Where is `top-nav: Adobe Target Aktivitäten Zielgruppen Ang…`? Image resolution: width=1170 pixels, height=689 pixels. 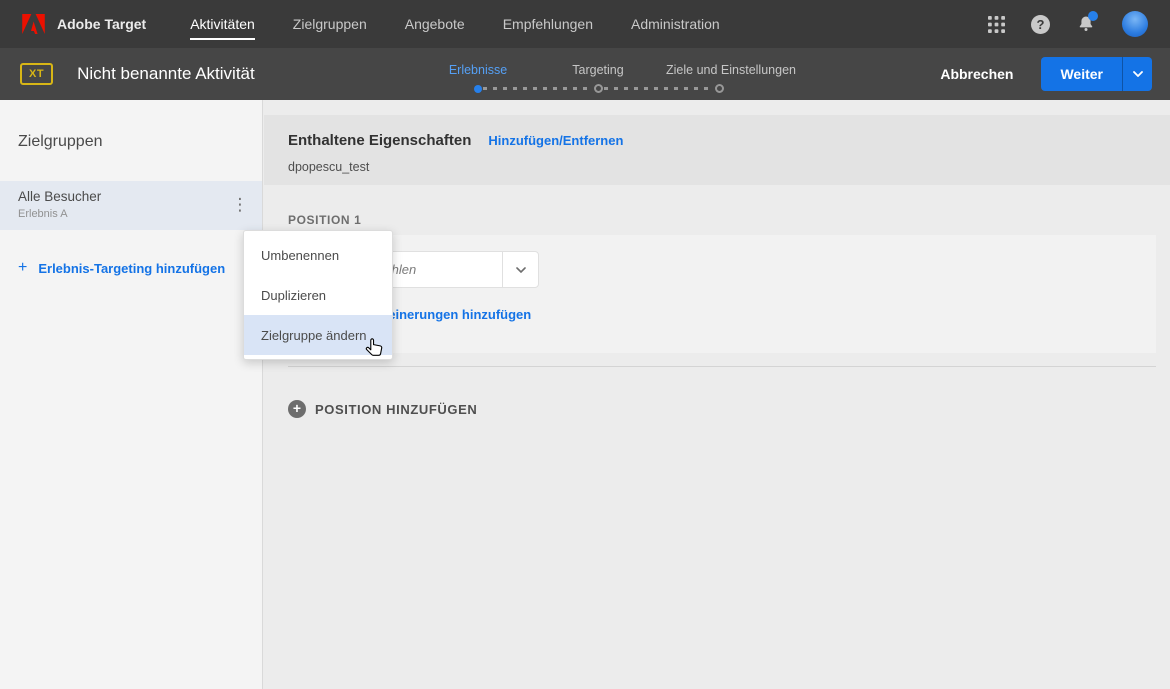 top-nav: Adobe Target Aktivitäten Zielgruppen Ang… is located at coordinates (585, 24).